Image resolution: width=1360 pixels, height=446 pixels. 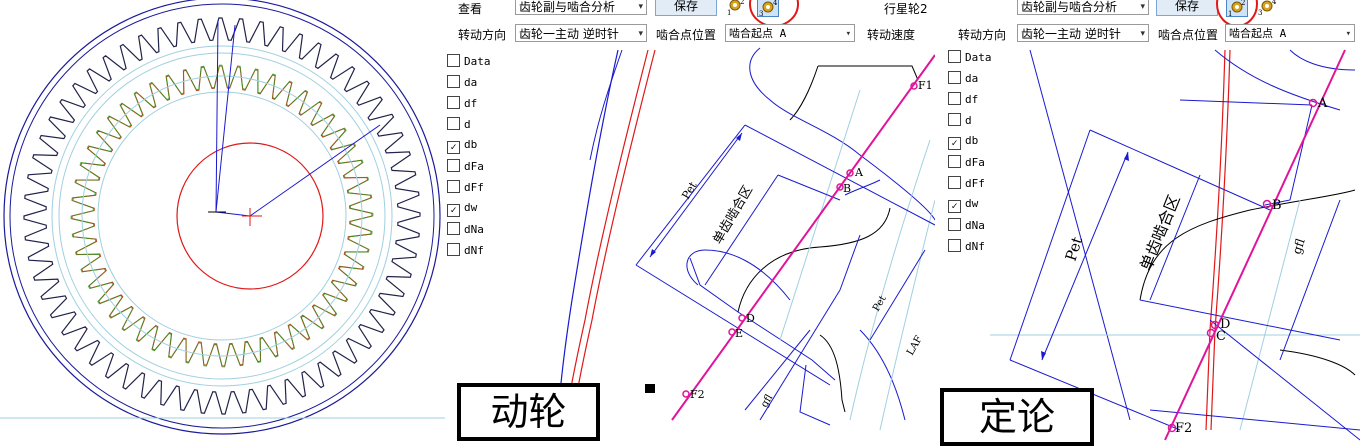 What do you see at coordinates (567, 7) in the screenshot?
I see `view-select-value: 齿轮副与啮合分析` at bounding box center [567, 7].